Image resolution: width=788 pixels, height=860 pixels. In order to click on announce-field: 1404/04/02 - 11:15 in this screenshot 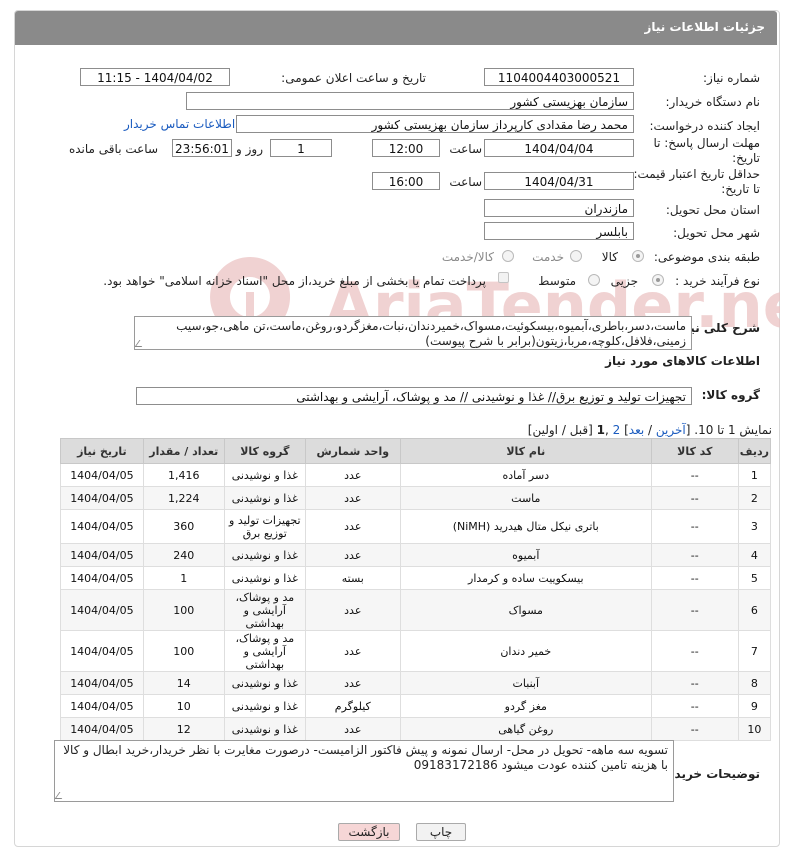, I will do `click(155, 77)`.